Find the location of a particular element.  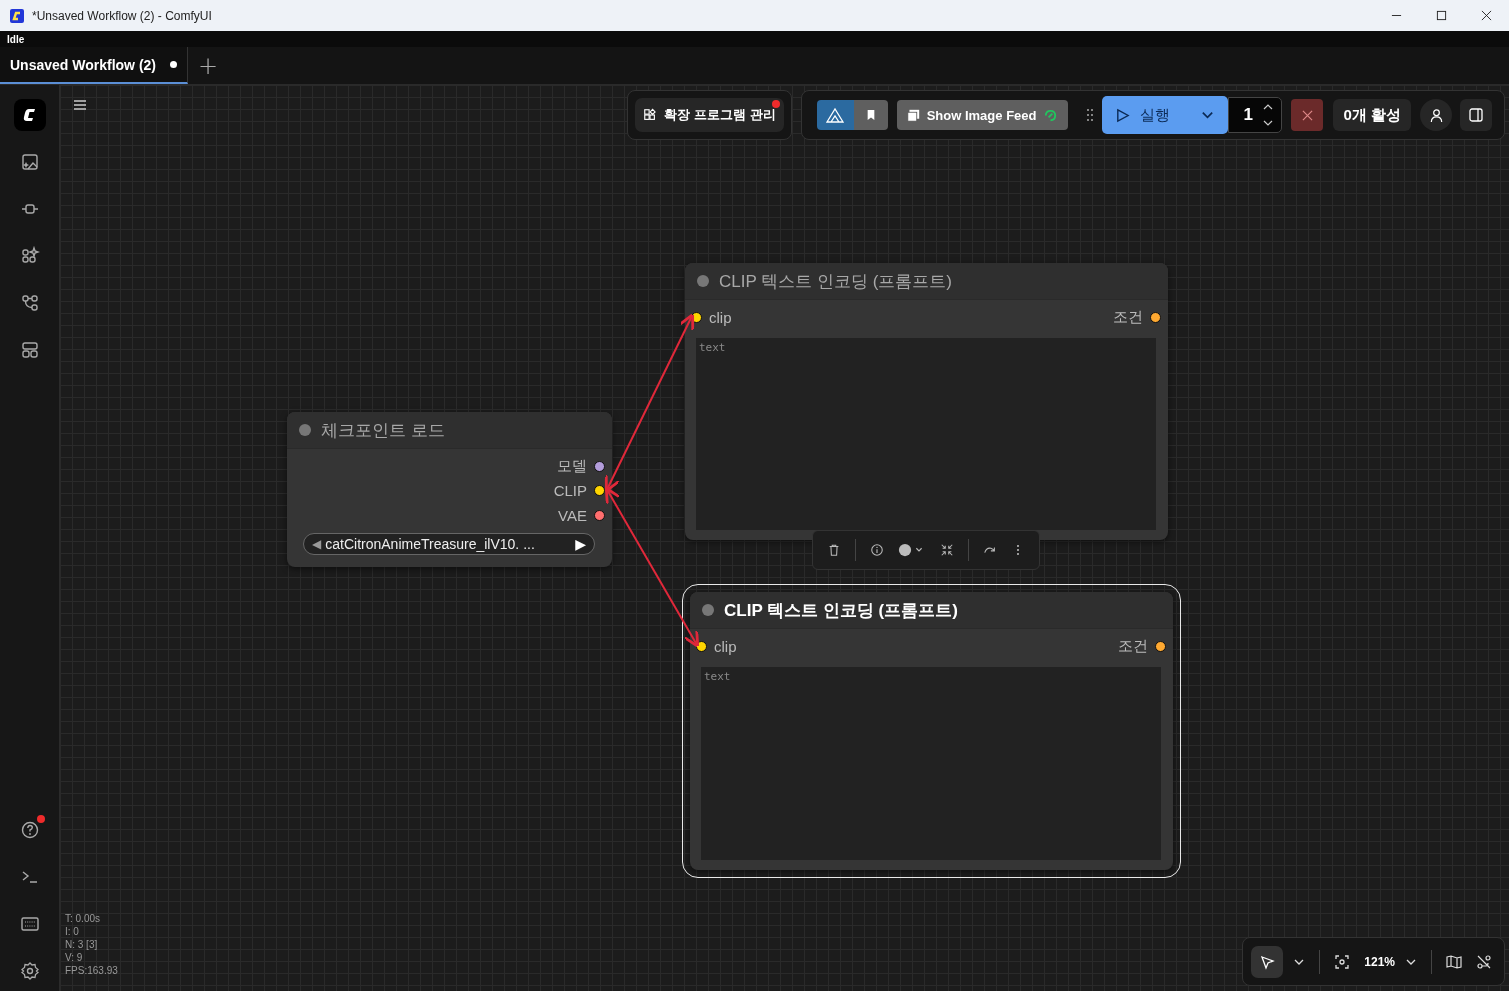

window-title: *Unsaved Workflow (2) - ComfyUI is located at coordinates (122, 15).